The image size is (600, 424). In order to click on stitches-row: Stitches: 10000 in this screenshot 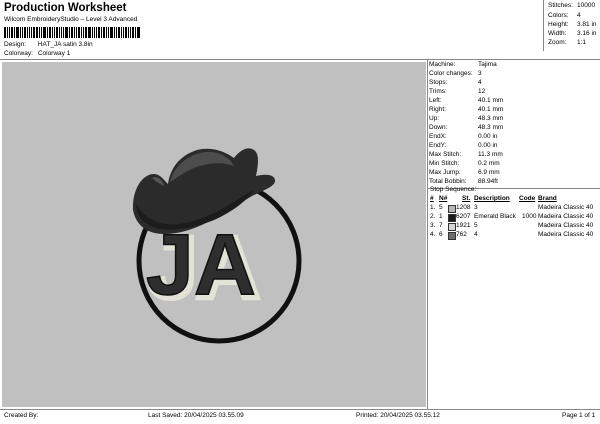, I will do `click(571, 5)`.